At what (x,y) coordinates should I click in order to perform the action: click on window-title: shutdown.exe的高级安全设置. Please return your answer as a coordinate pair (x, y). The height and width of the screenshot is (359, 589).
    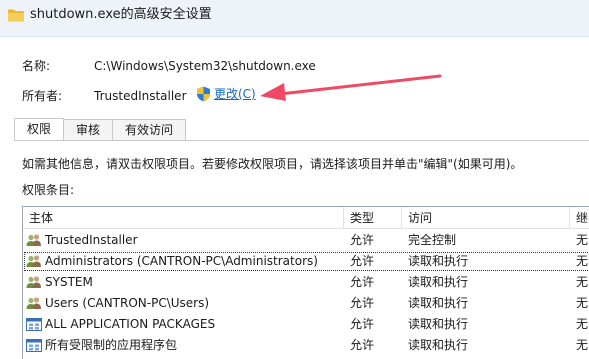
    Looking at the image, I should click on (121, 14).